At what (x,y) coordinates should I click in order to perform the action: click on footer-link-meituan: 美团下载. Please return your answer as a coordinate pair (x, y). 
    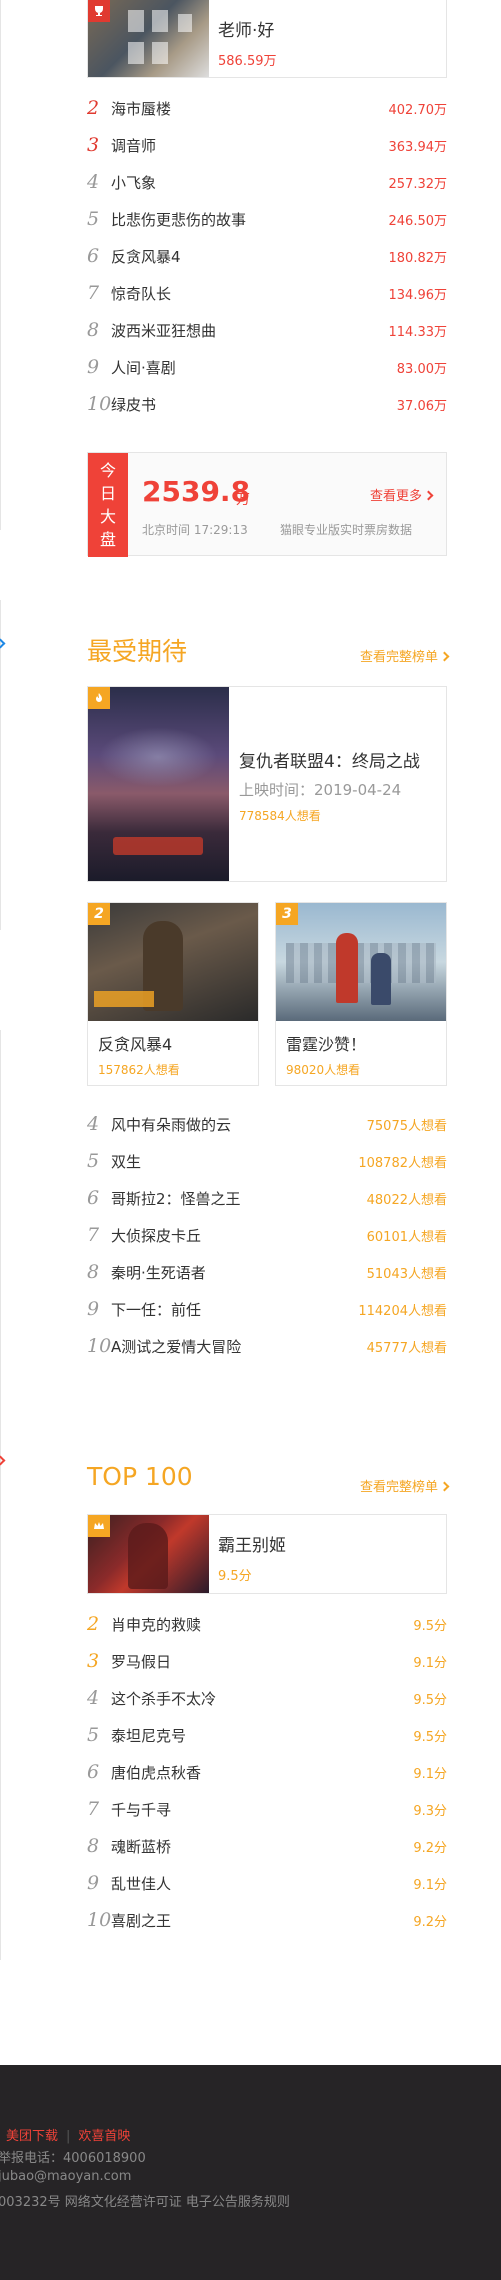
    Looking at the image, I should click on (32, 2136).